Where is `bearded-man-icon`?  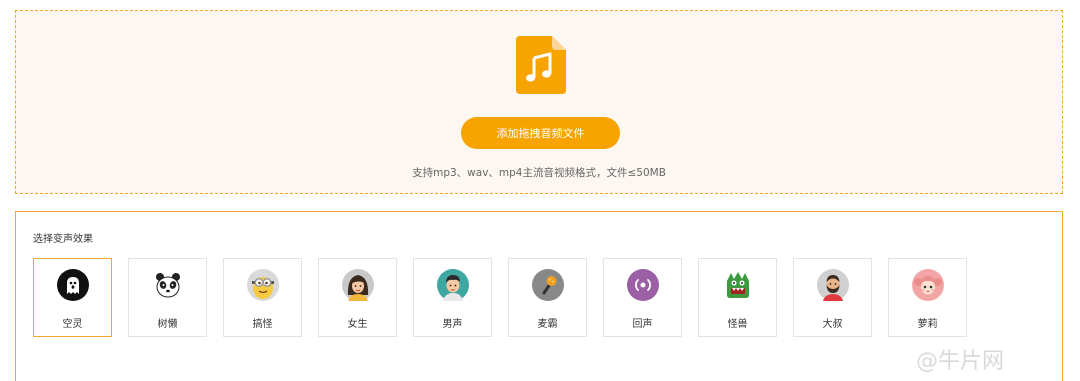
bearded-man-icon is located at coordinates (833, 285).